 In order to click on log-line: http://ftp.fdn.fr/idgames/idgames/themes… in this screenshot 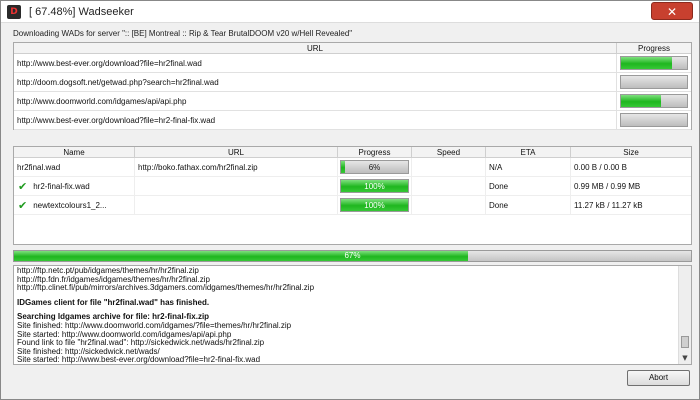, I will do `click(113, 279)`.